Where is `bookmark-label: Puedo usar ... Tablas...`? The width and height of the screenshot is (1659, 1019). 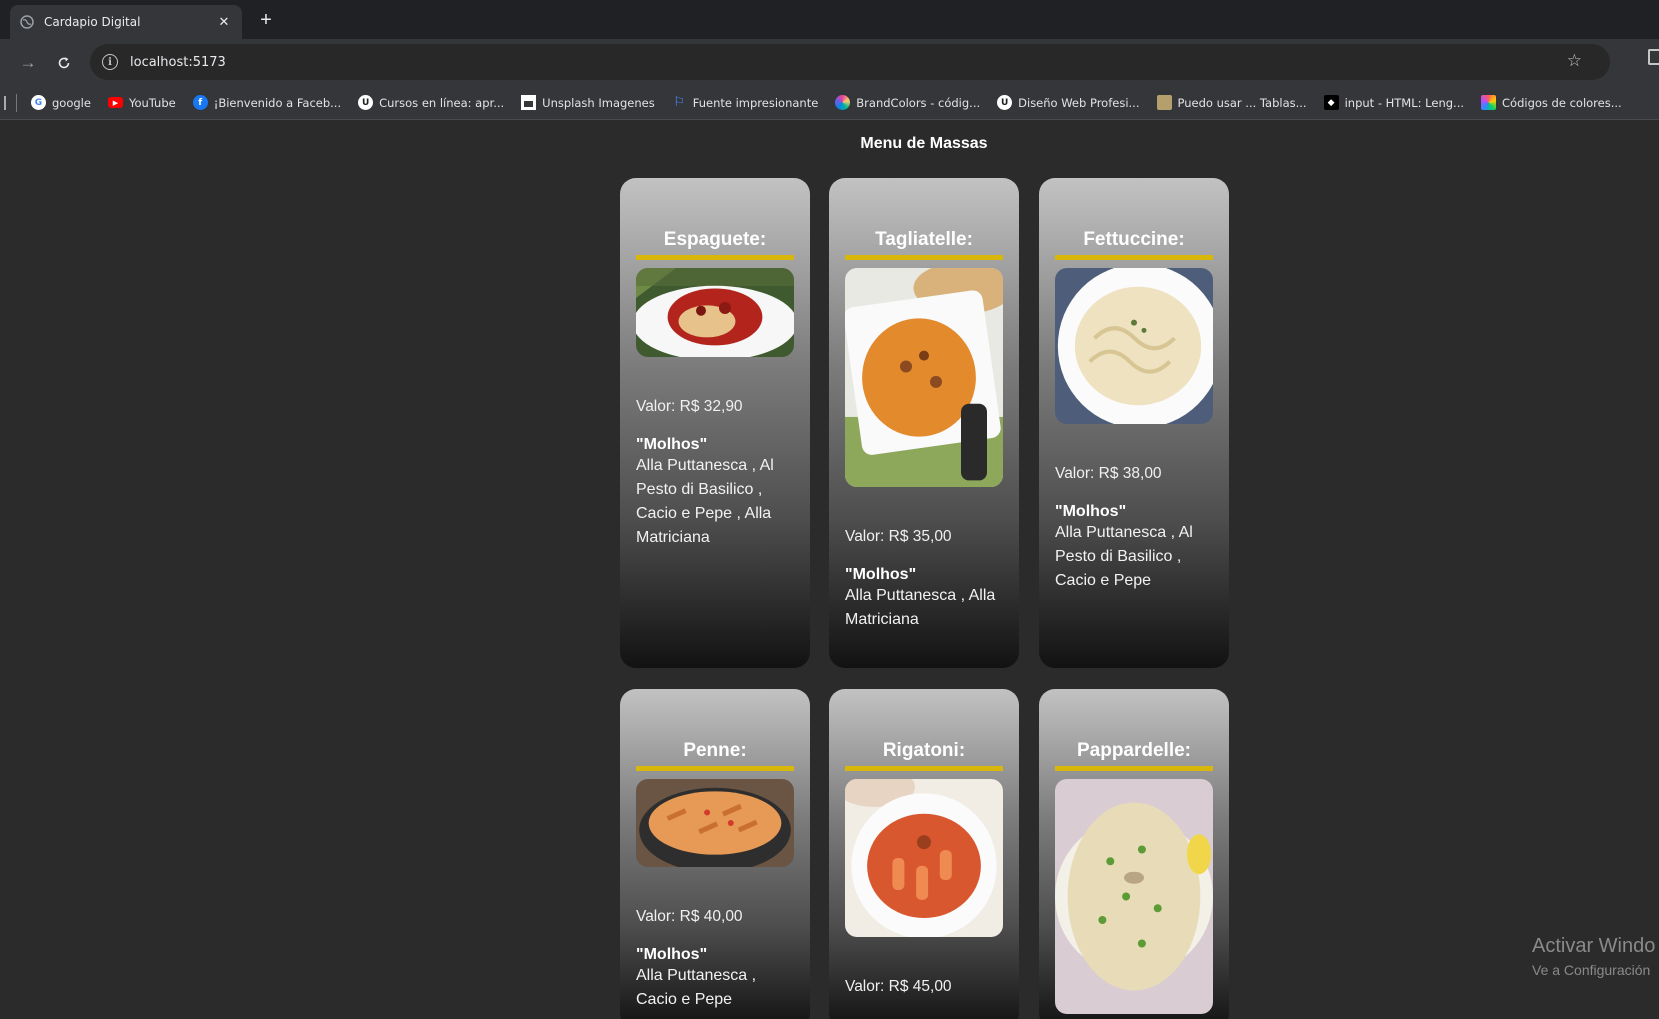 bookmark-label: Puedo usar ... Tablas... is located at coordinates (1242, 102).